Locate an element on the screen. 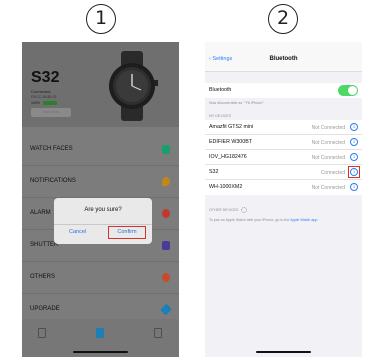 The height and width of the screenshot is (360, 375). battery-indicator: 100% is located at coordinates (44, 103).